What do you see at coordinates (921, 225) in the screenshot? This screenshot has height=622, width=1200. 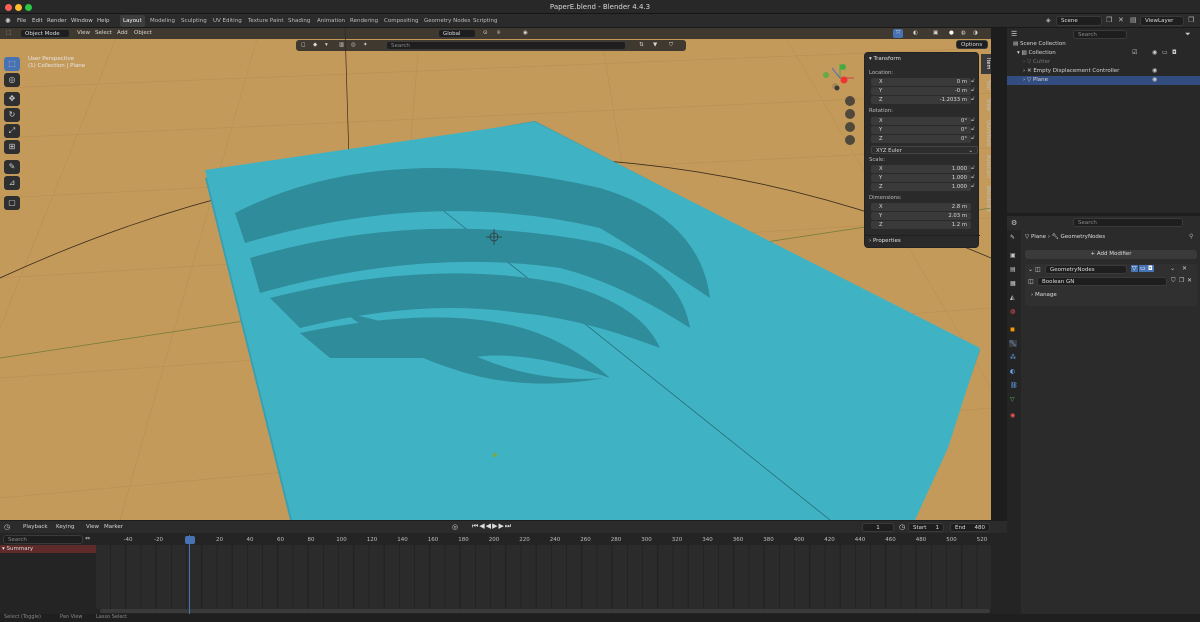 I see `dimensions-z-field: Z 1.2 m` at bounding box center [921, 225].